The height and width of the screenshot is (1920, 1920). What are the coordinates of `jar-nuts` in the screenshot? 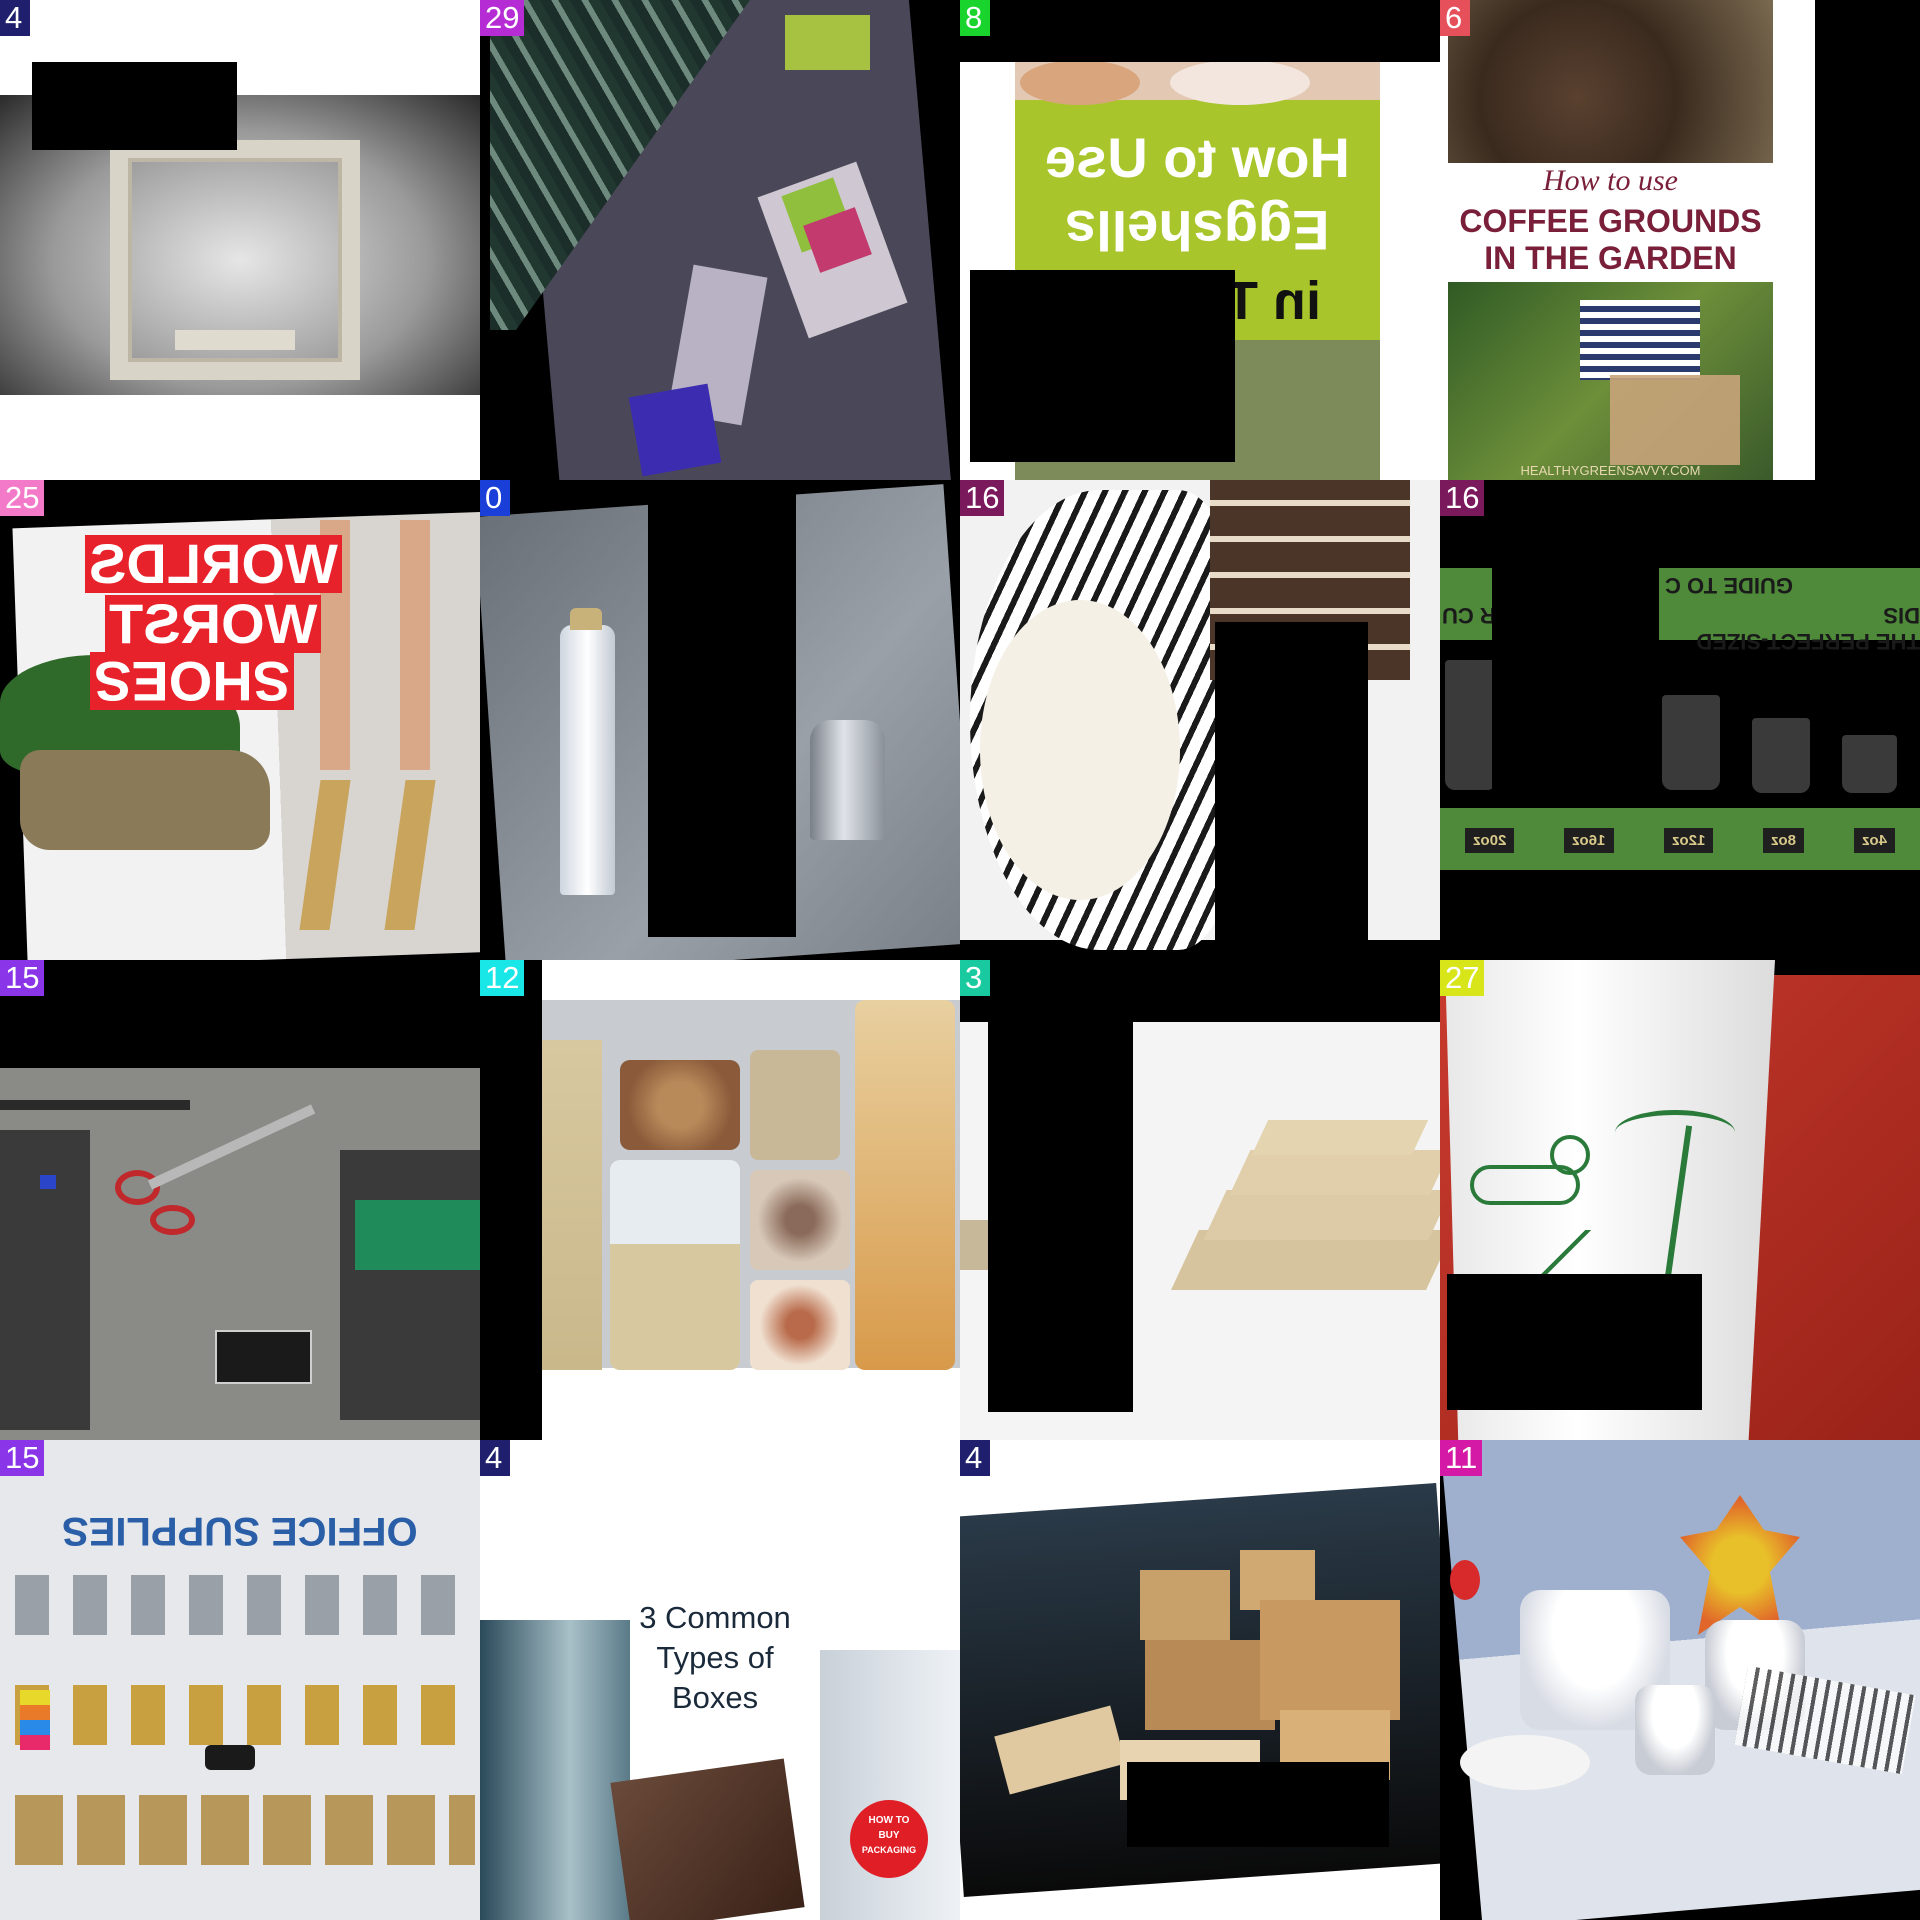 It's located at (680, 1105).